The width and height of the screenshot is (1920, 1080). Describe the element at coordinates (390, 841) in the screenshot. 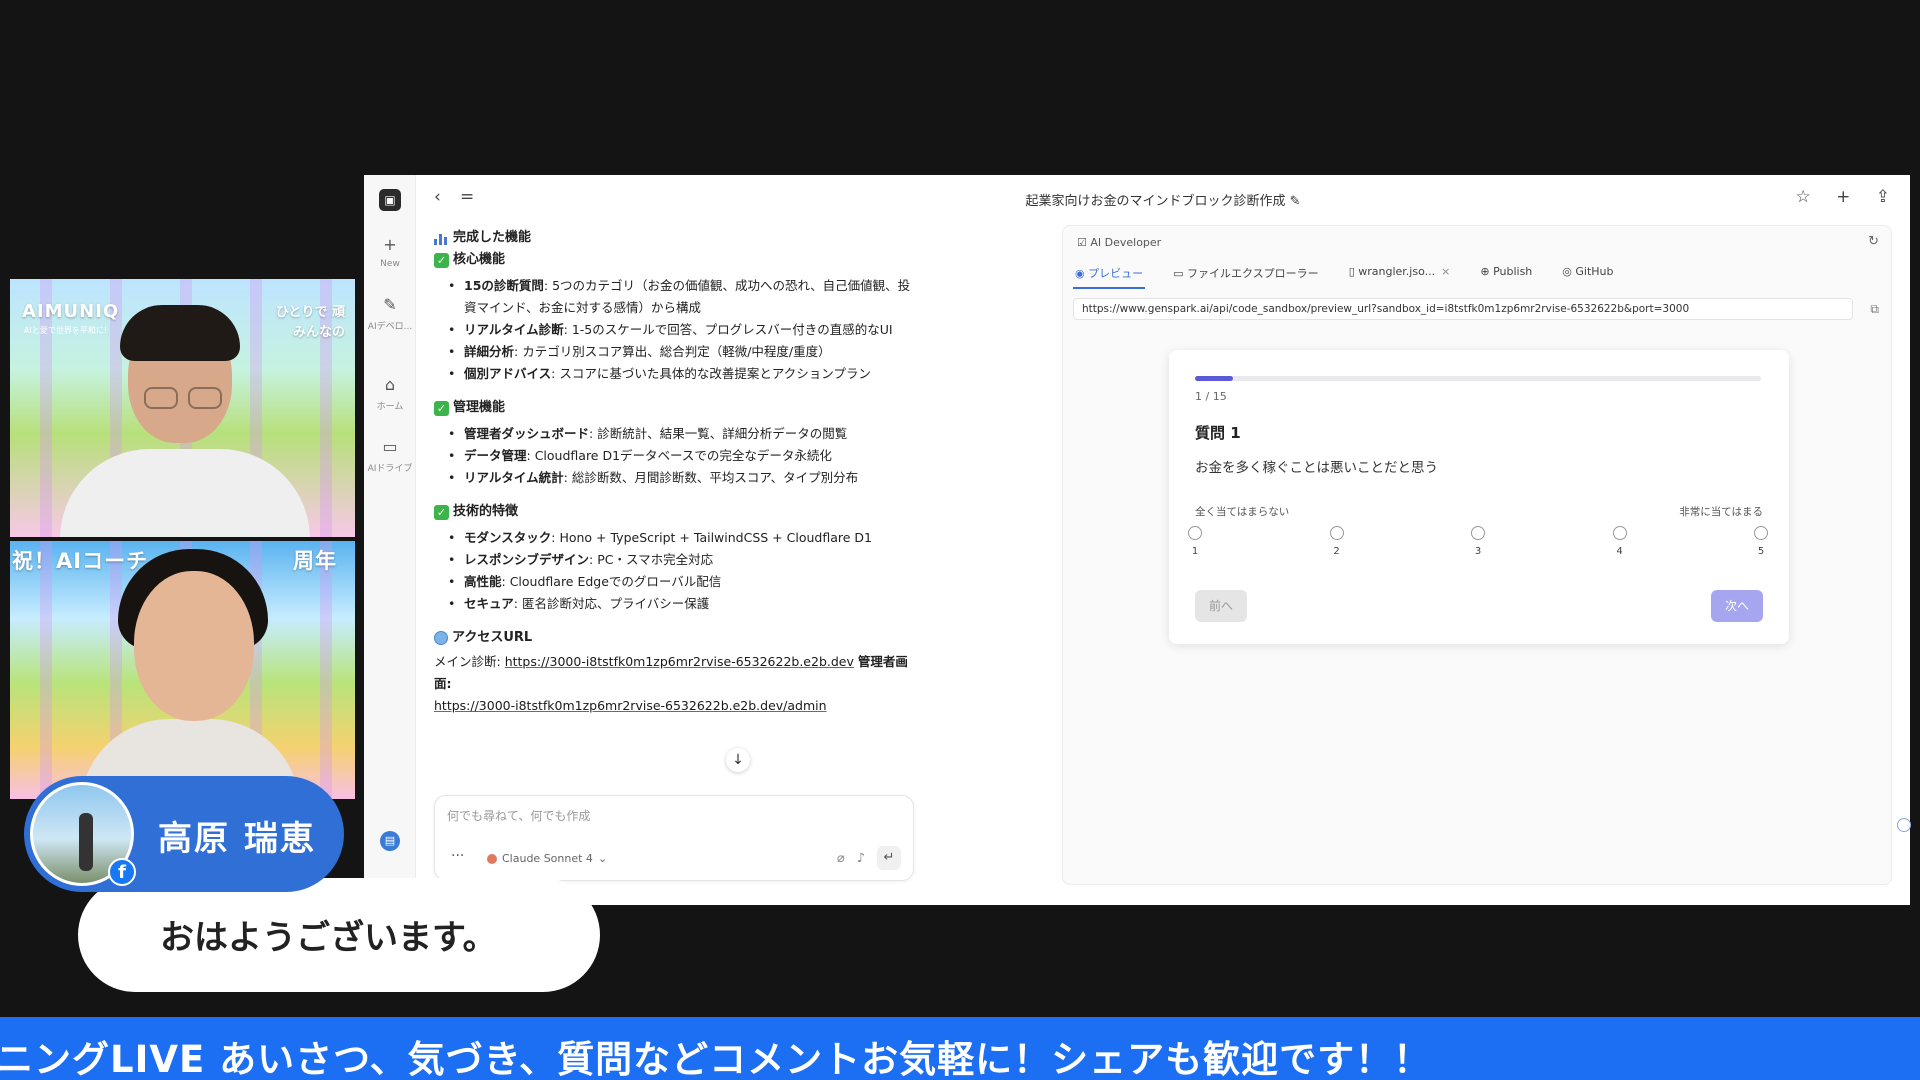

I see `account-icon: ▤` at that location.